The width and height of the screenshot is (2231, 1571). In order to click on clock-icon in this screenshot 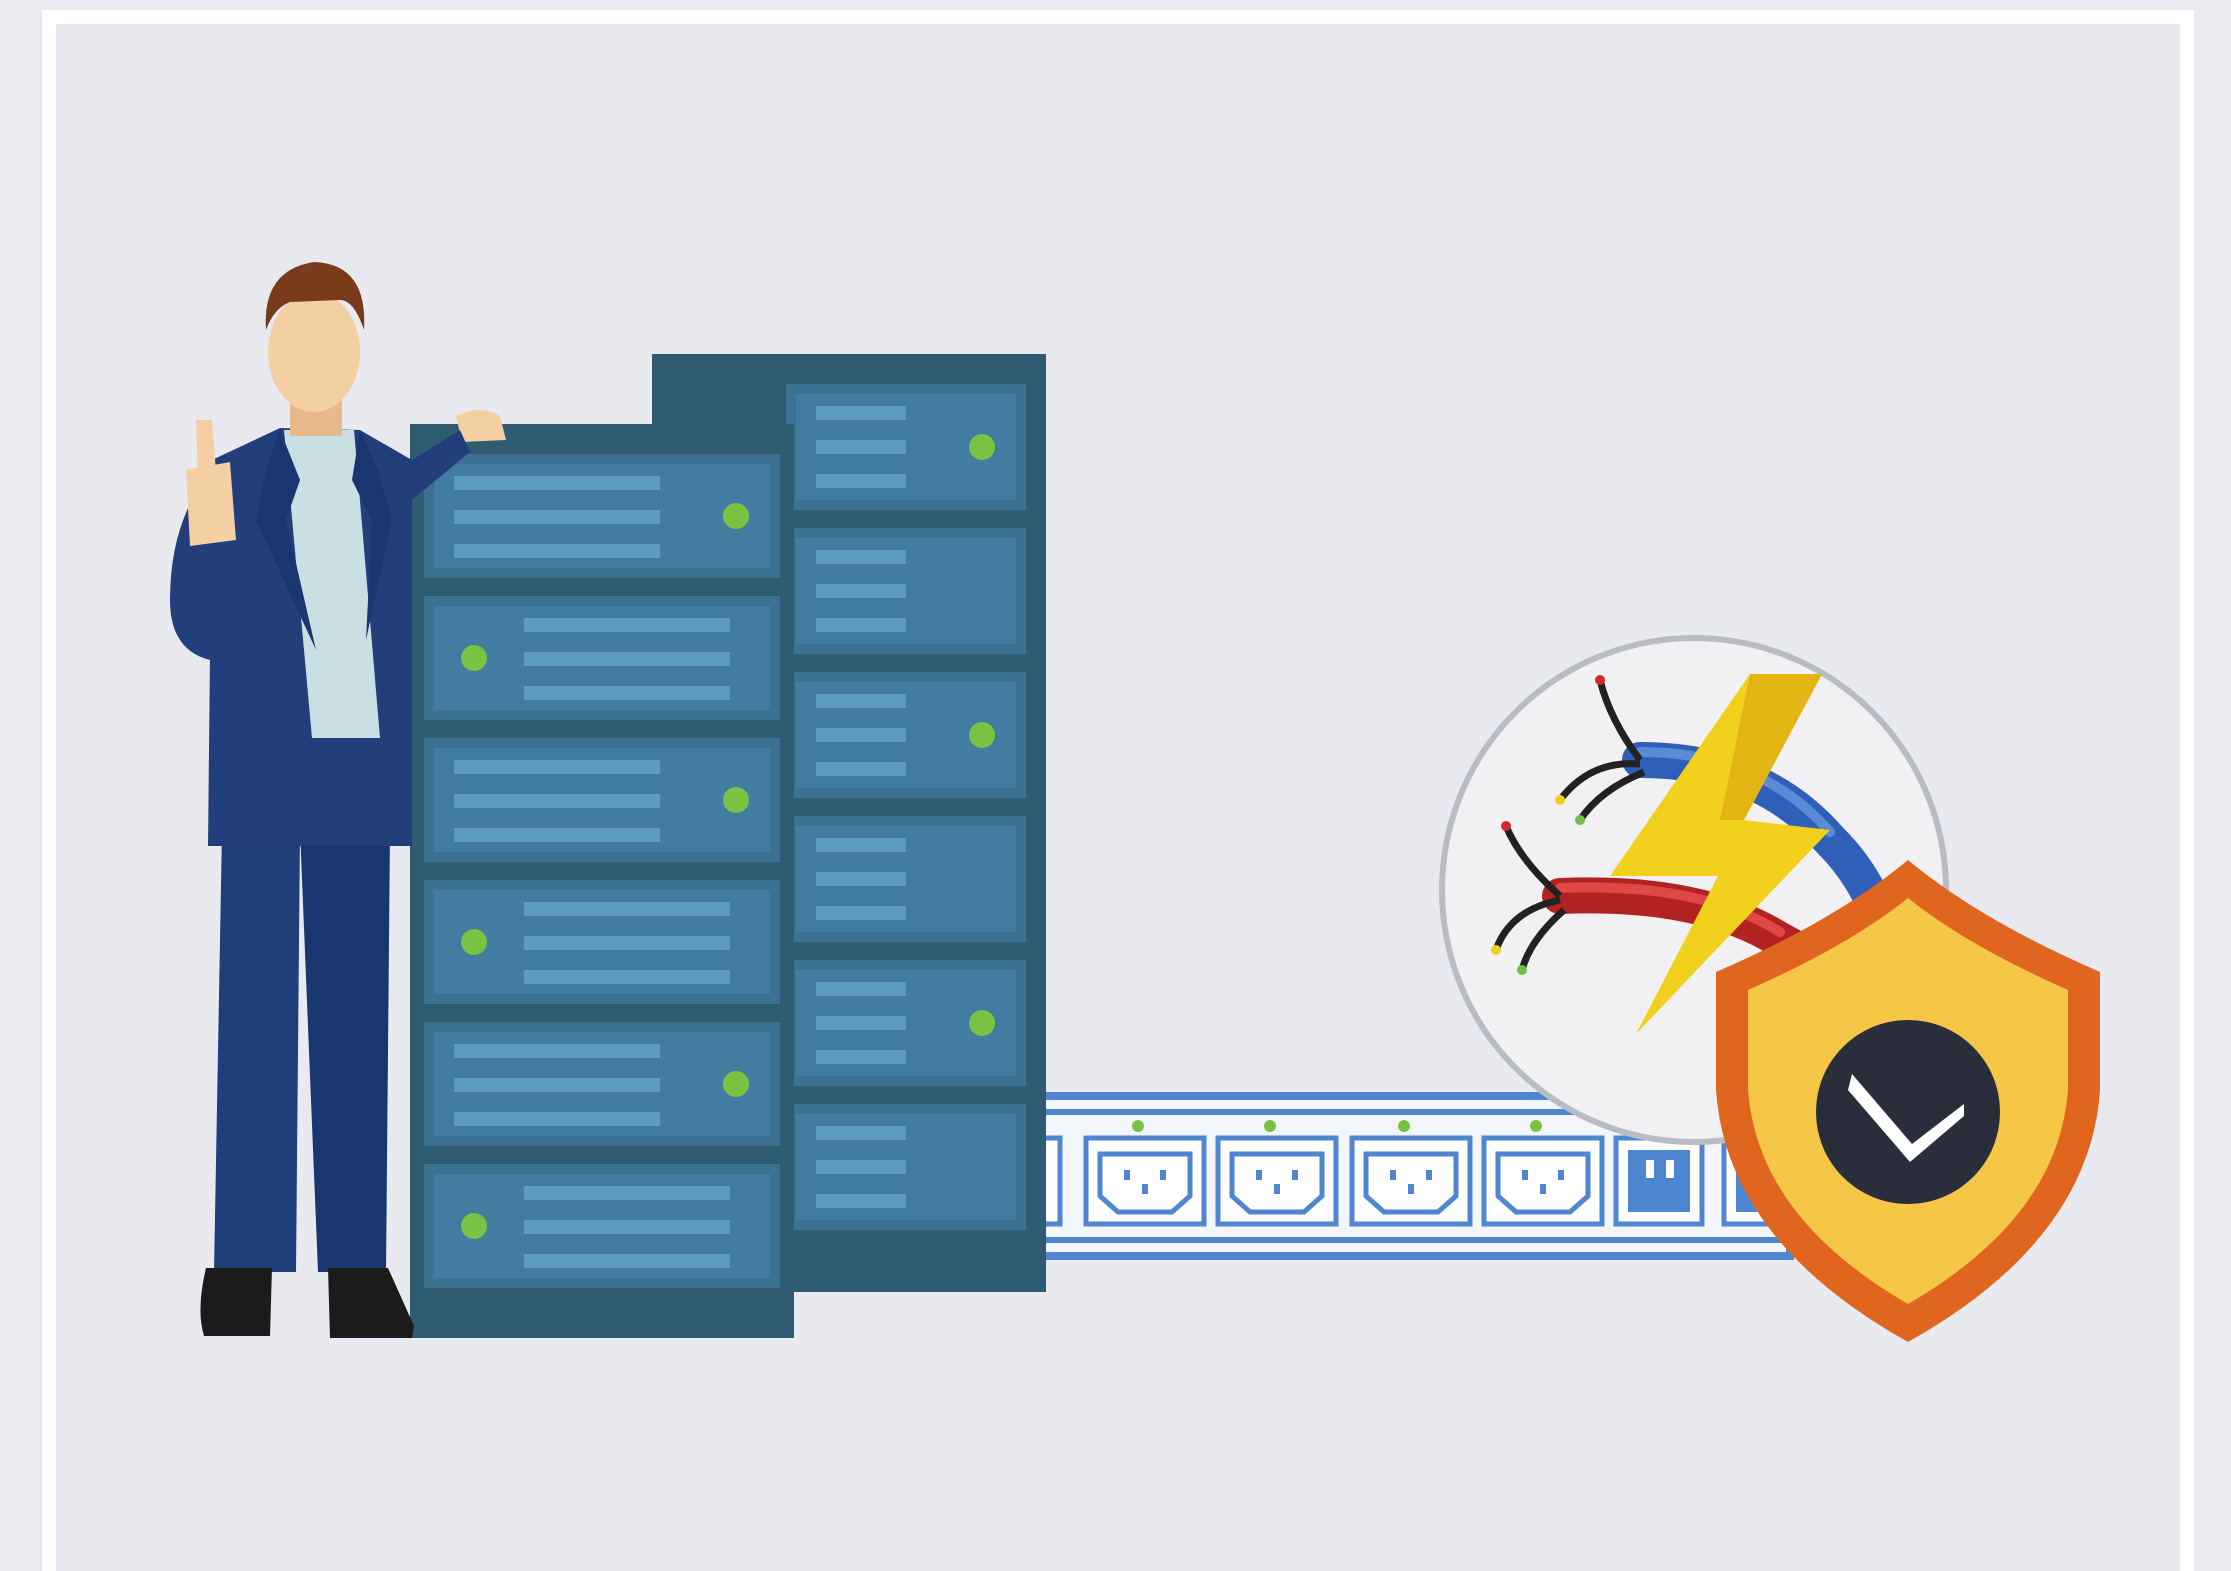, I will do `click(1908, 1112)`.